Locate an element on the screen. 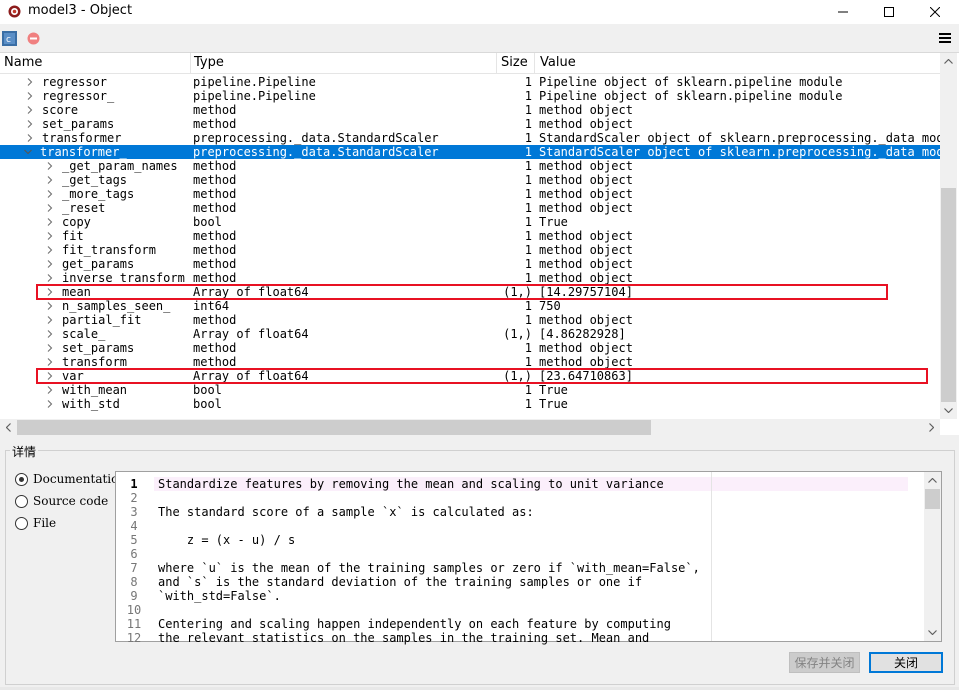 The image size is (959, 690). table-row: get_params method 1 method object is located at coordinates (470, 264).